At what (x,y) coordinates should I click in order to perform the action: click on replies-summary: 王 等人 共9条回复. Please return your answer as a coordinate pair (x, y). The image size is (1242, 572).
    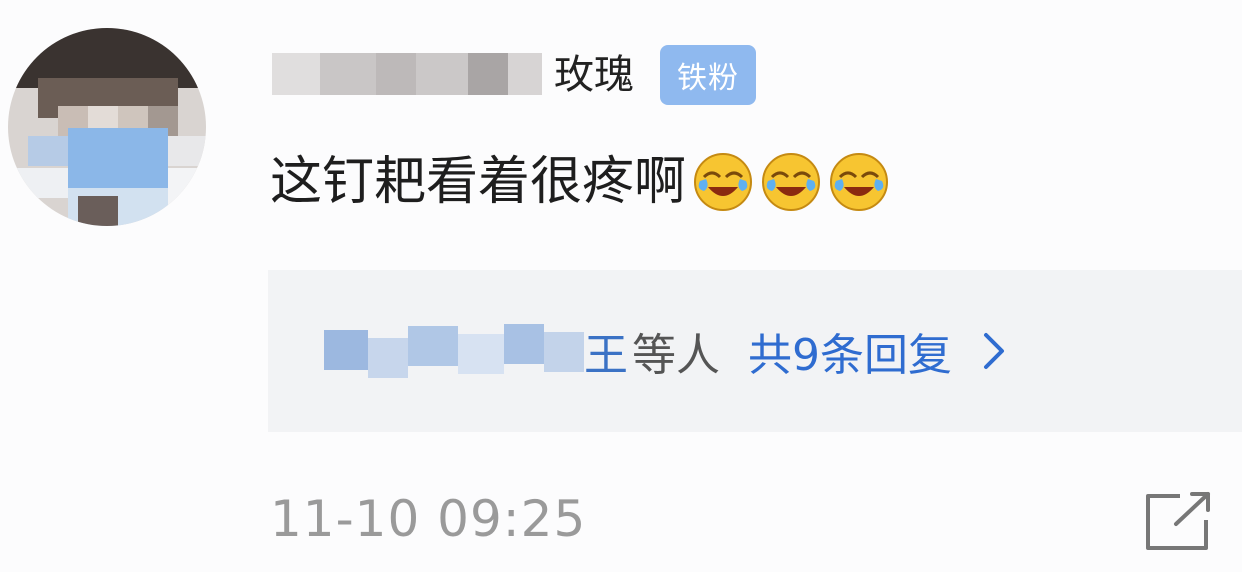
    Looking at the image, I should click on (669, 351).